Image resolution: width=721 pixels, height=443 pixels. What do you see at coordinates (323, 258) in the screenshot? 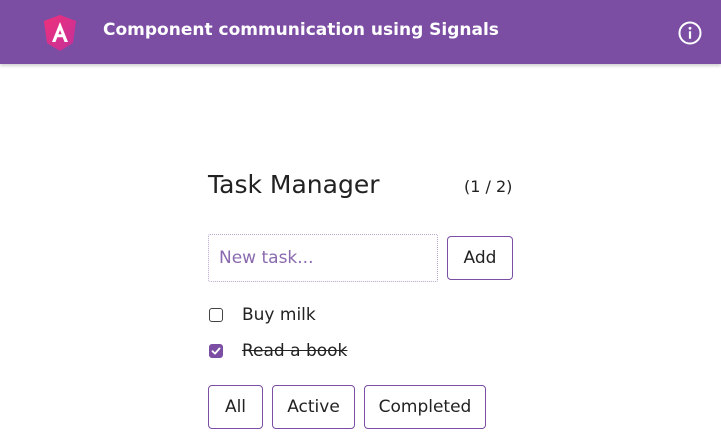
I see `new-task-input` at bounding box center [323, 258].